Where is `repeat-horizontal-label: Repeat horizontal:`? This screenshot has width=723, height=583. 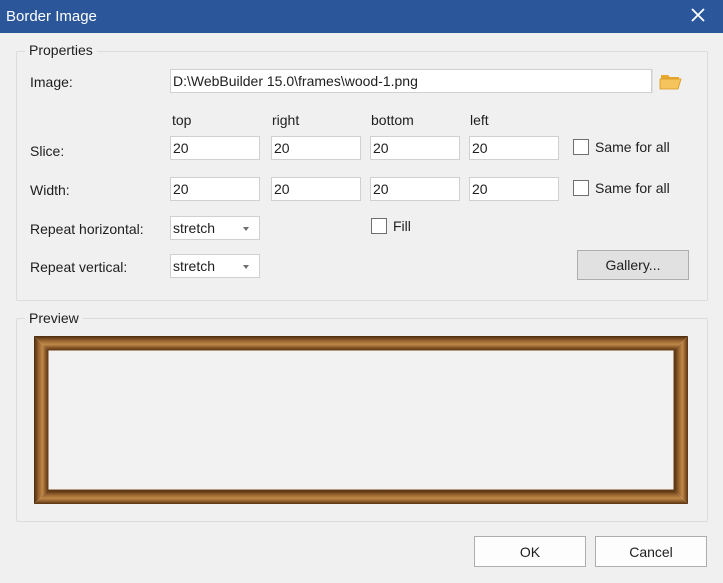 repeat-horizontal-label: Repeat horizontal: is located at coordinates (87, 229).